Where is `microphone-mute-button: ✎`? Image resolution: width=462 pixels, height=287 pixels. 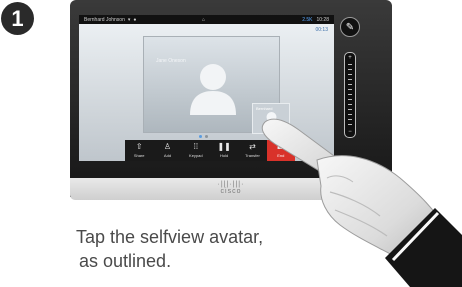 microphone-mute-button: ✎ is located at coordinates (350, 27).